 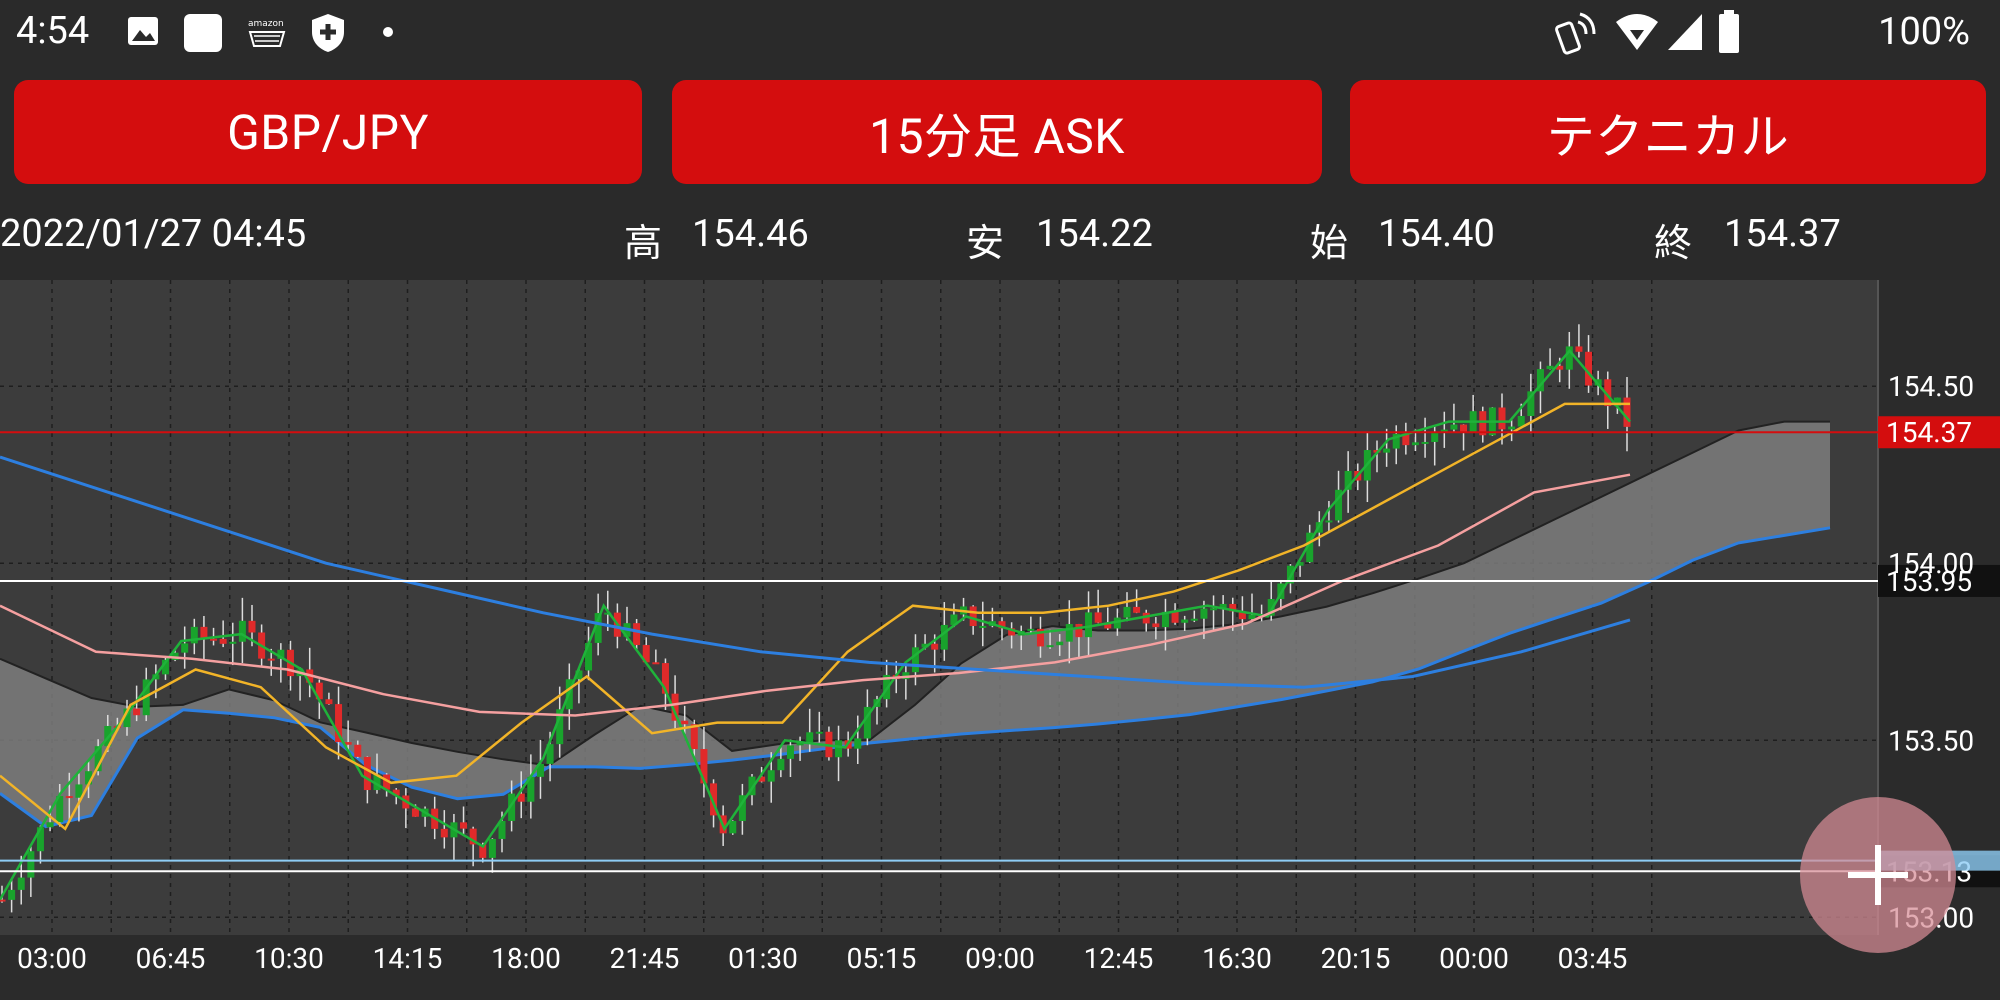 What do you see at coordinates (643, 244) in the screenshot?
I see `high-label: 高` at bounding box center [643, 244].